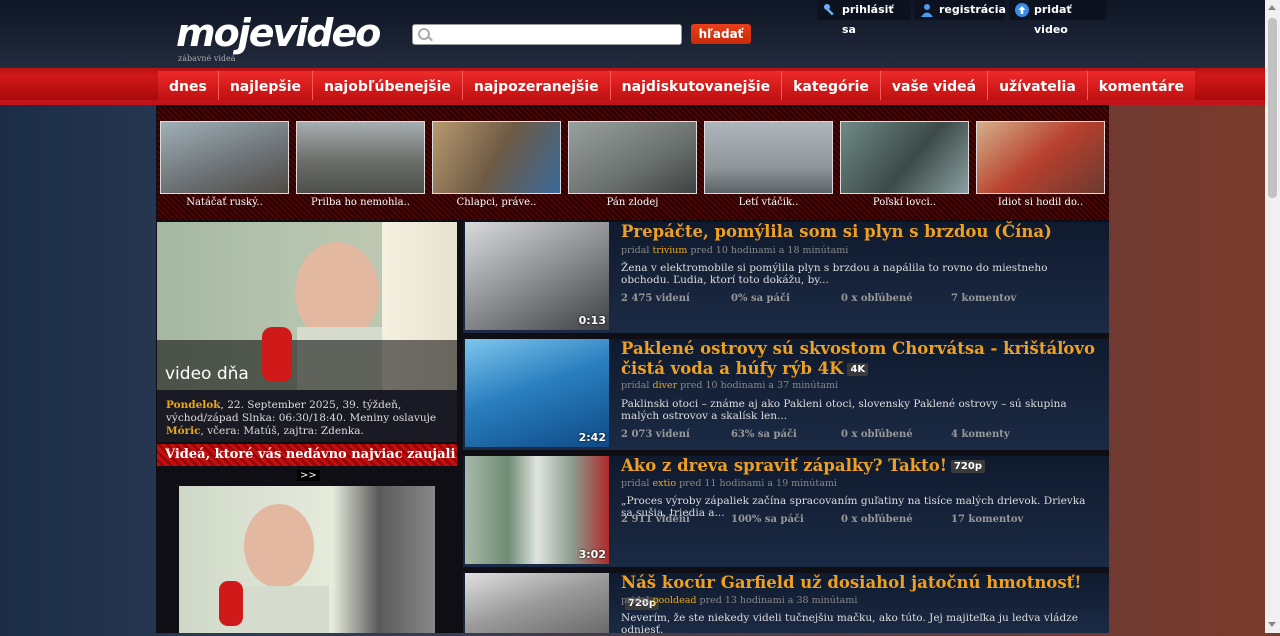 The width and height of the screenshot is (1280, 636). Describe the element at coordinates (831, 85) in the screenshot. I see `nav-categories: kategórie` at that location.